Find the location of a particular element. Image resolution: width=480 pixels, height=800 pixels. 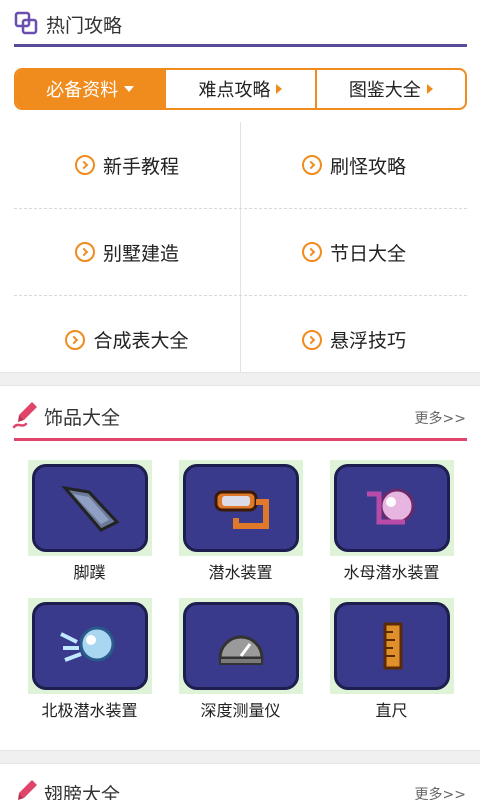

accessories-title: 饰品大全 is located at coordinates (82, 418).